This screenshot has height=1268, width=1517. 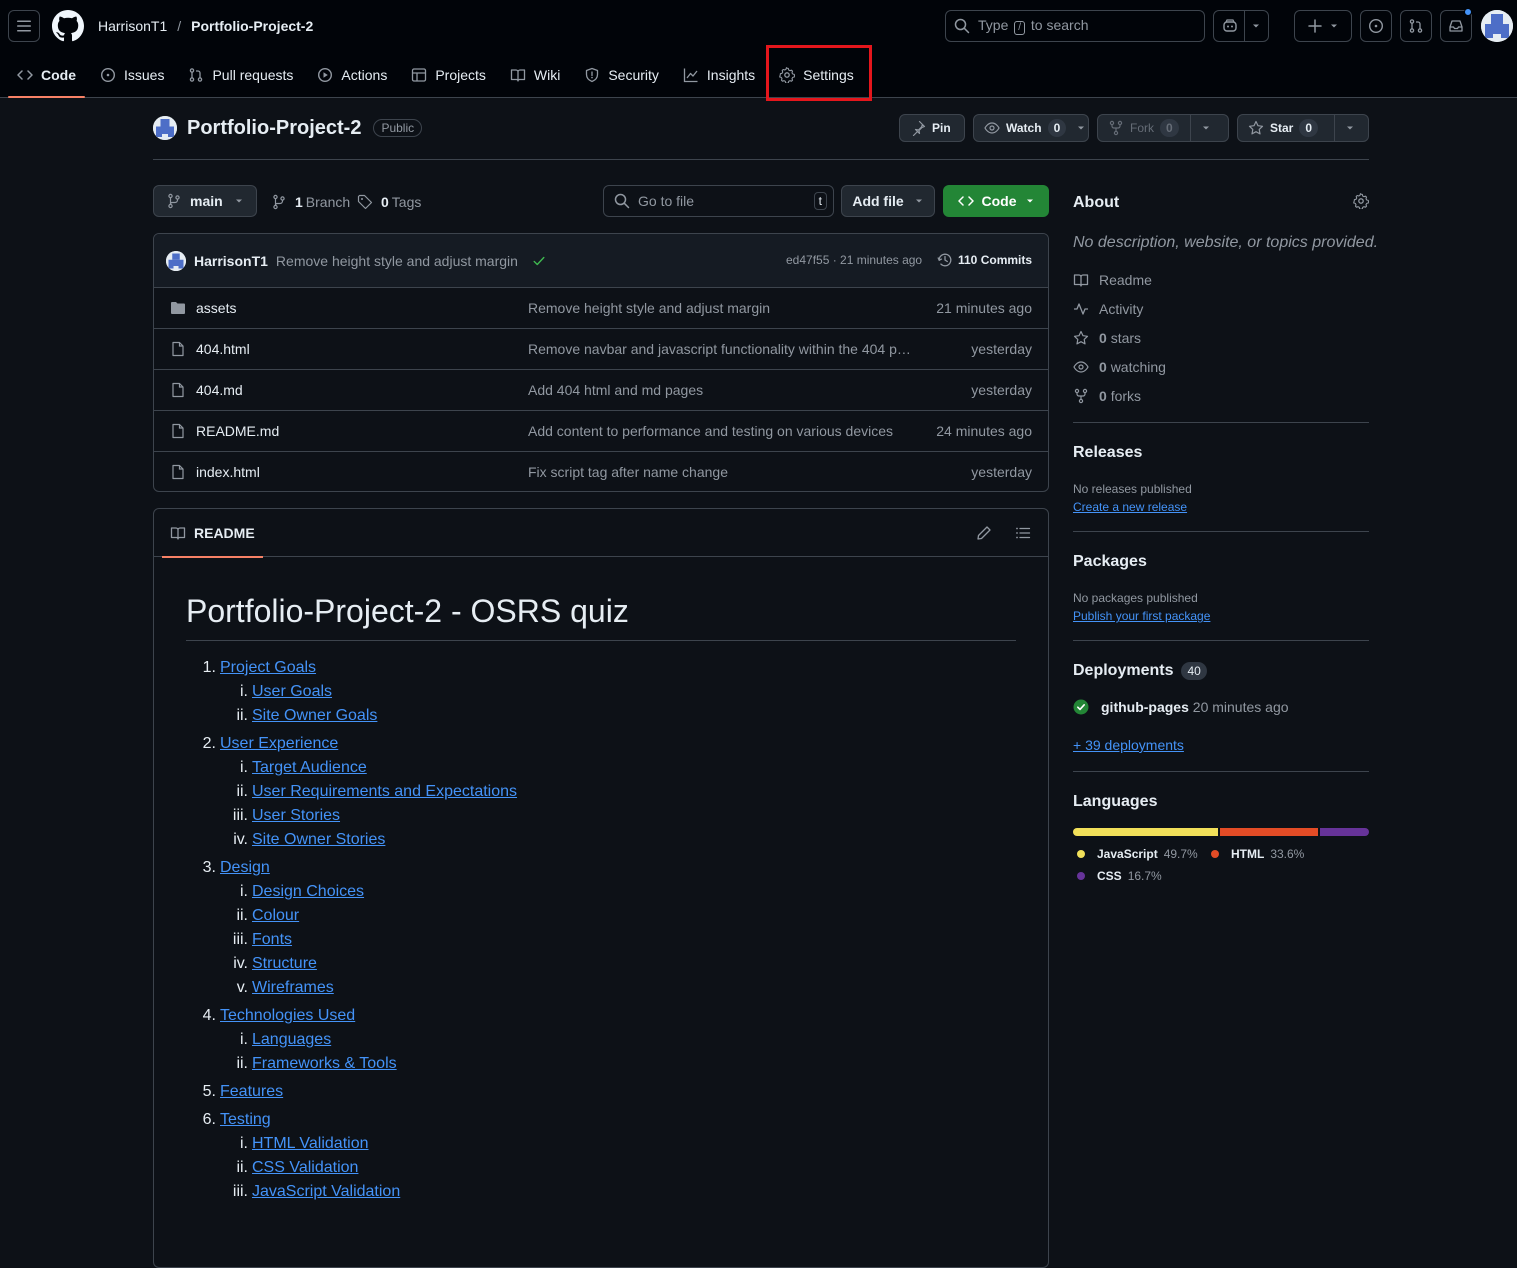 I want to click on readme-link: Readme, so click(x=1112, y=280).